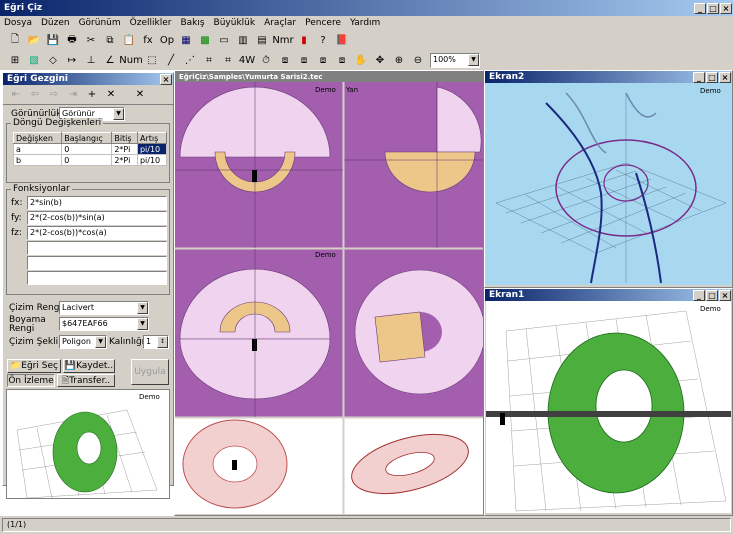 This screenshot has height=534, width=733. I want to click on menu-item-5: Büyüklük, so click(235, 23).